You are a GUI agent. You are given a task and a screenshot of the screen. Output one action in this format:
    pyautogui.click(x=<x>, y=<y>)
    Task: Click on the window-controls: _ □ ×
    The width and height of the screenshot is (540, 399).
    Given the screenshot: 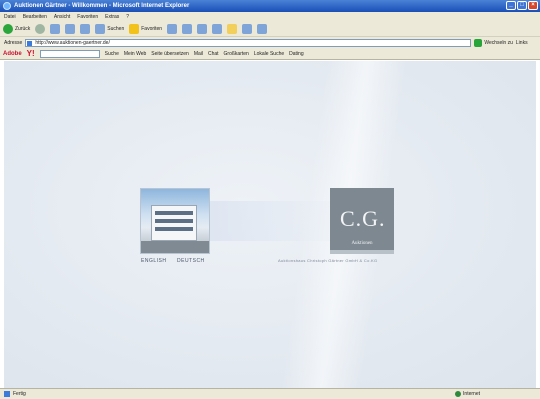 What is the action you would take?
    pyautogui.click(x=522, y=5)
    